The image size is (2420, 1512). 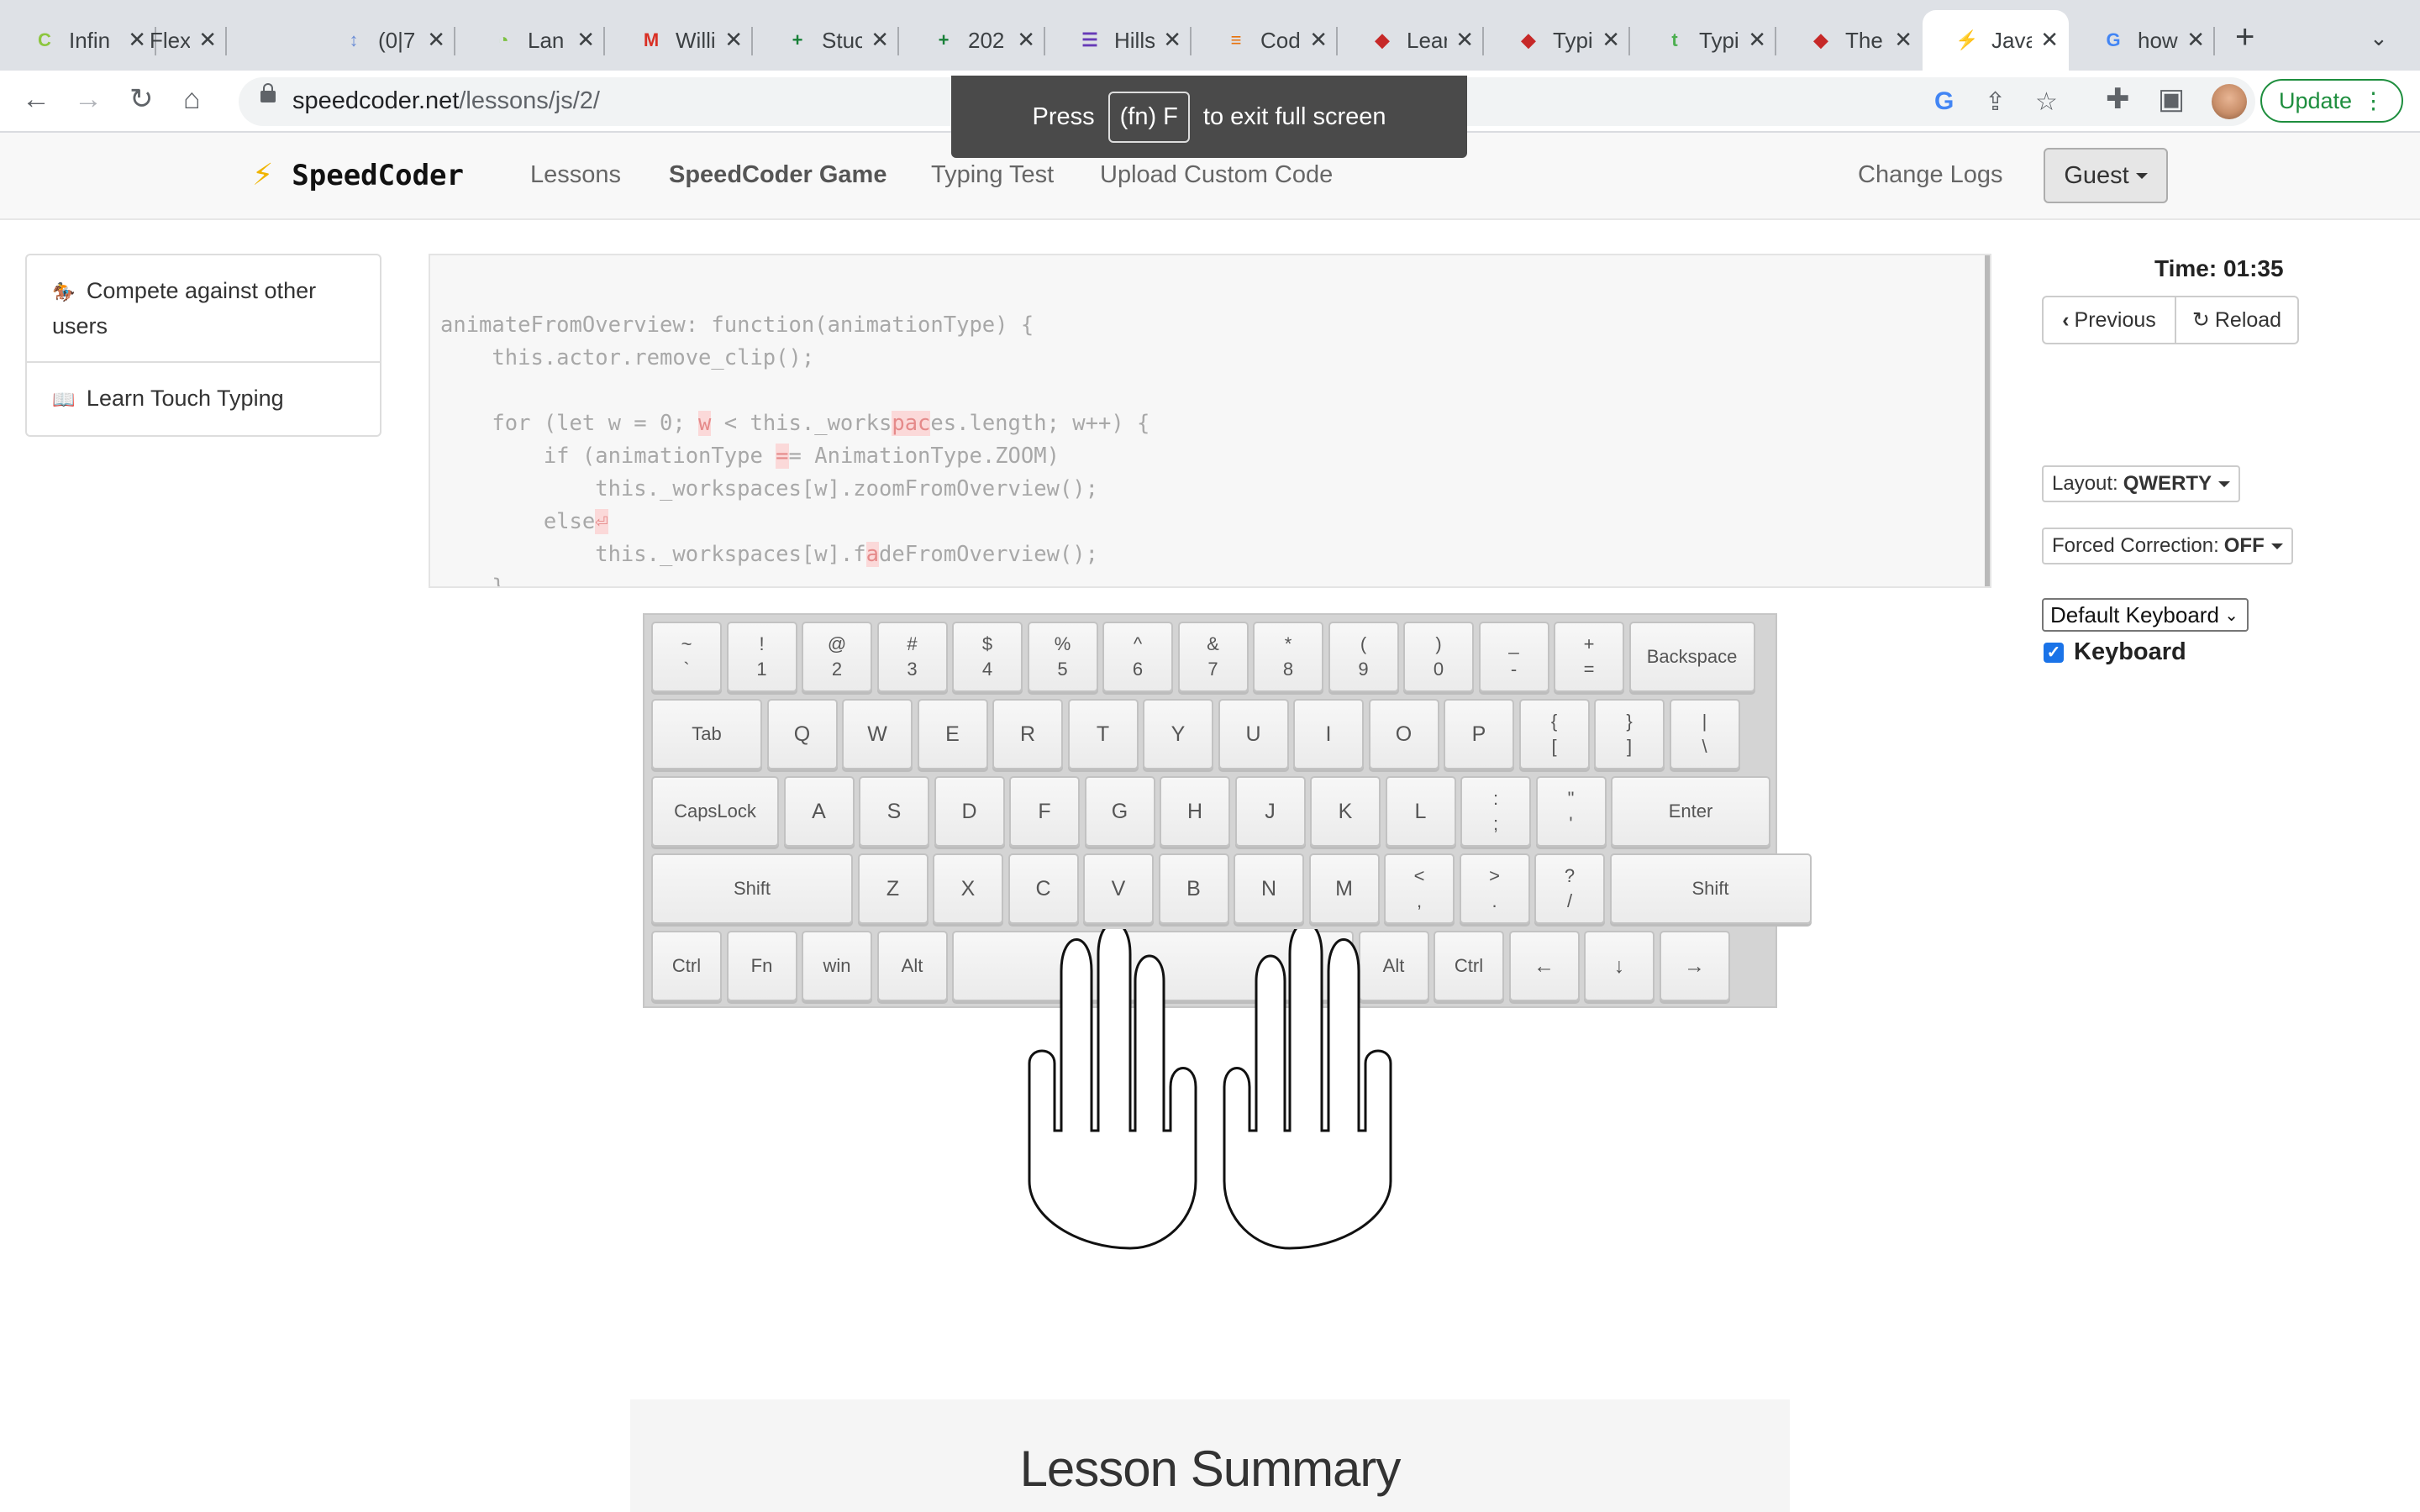 I want to click on key: {[, so click(x=1554, y=734).